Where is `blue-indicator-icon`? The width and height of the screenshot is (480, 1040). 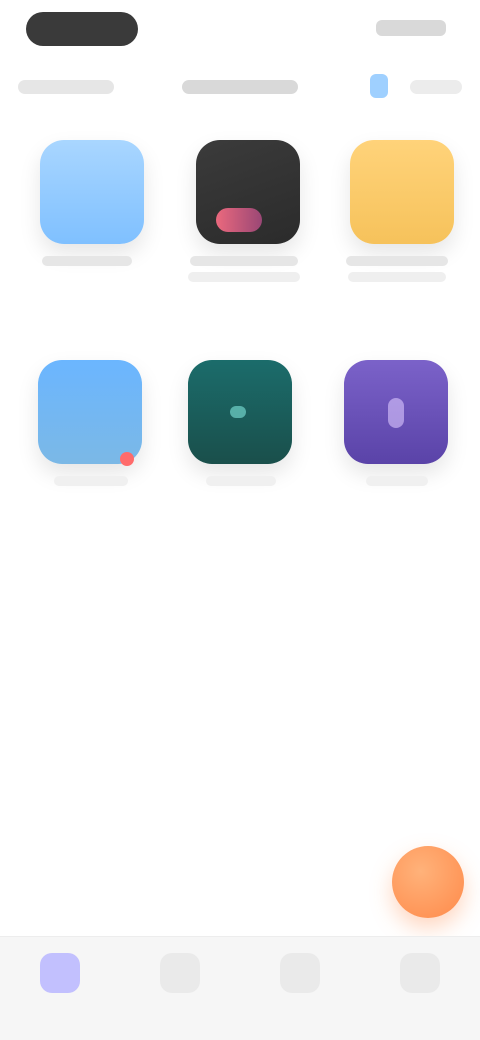 blue-indicator-icon is located at coordinates (379, 86).